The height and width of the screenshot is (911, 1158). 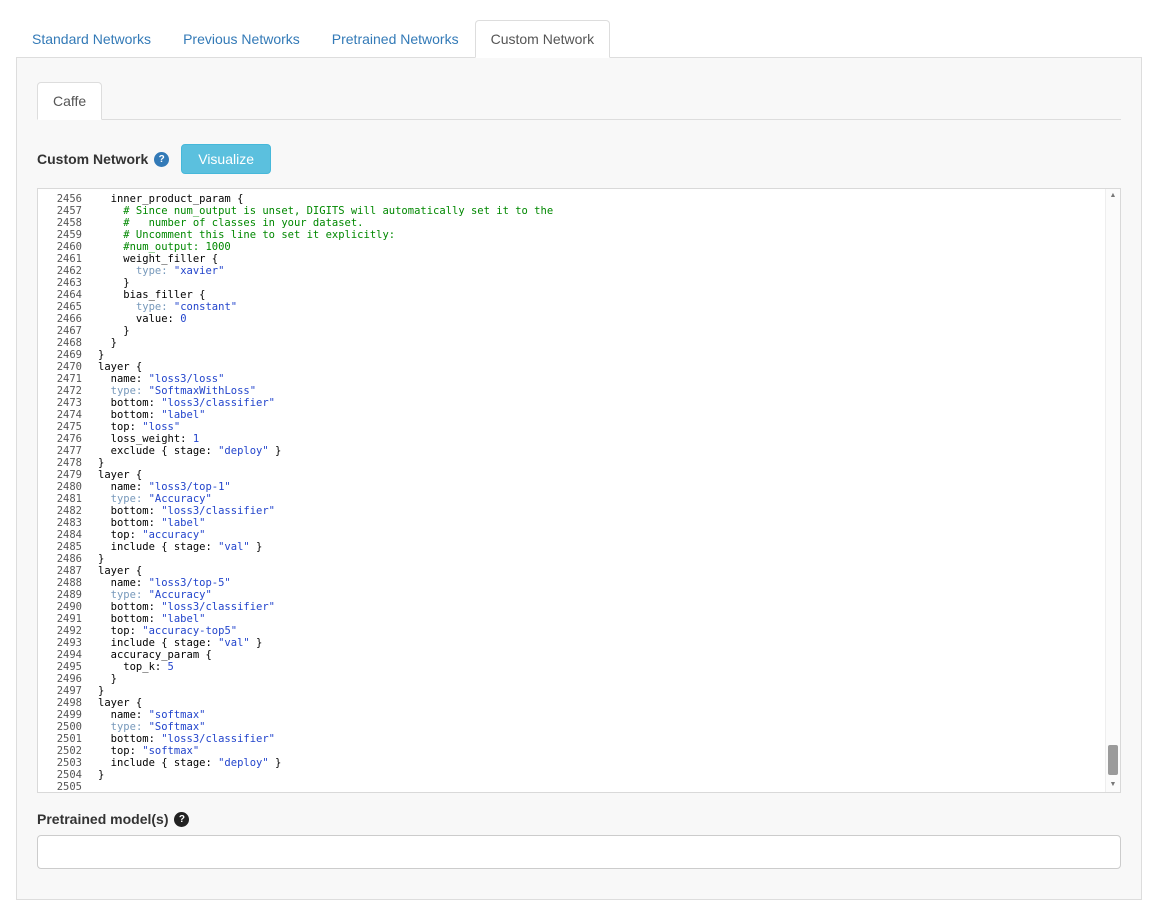 What do you see at coordinates (1113, 785) in the screenshot?
I see `scrollbar-down-arrow-icon: ▼` at bounding box center [1113, 785].